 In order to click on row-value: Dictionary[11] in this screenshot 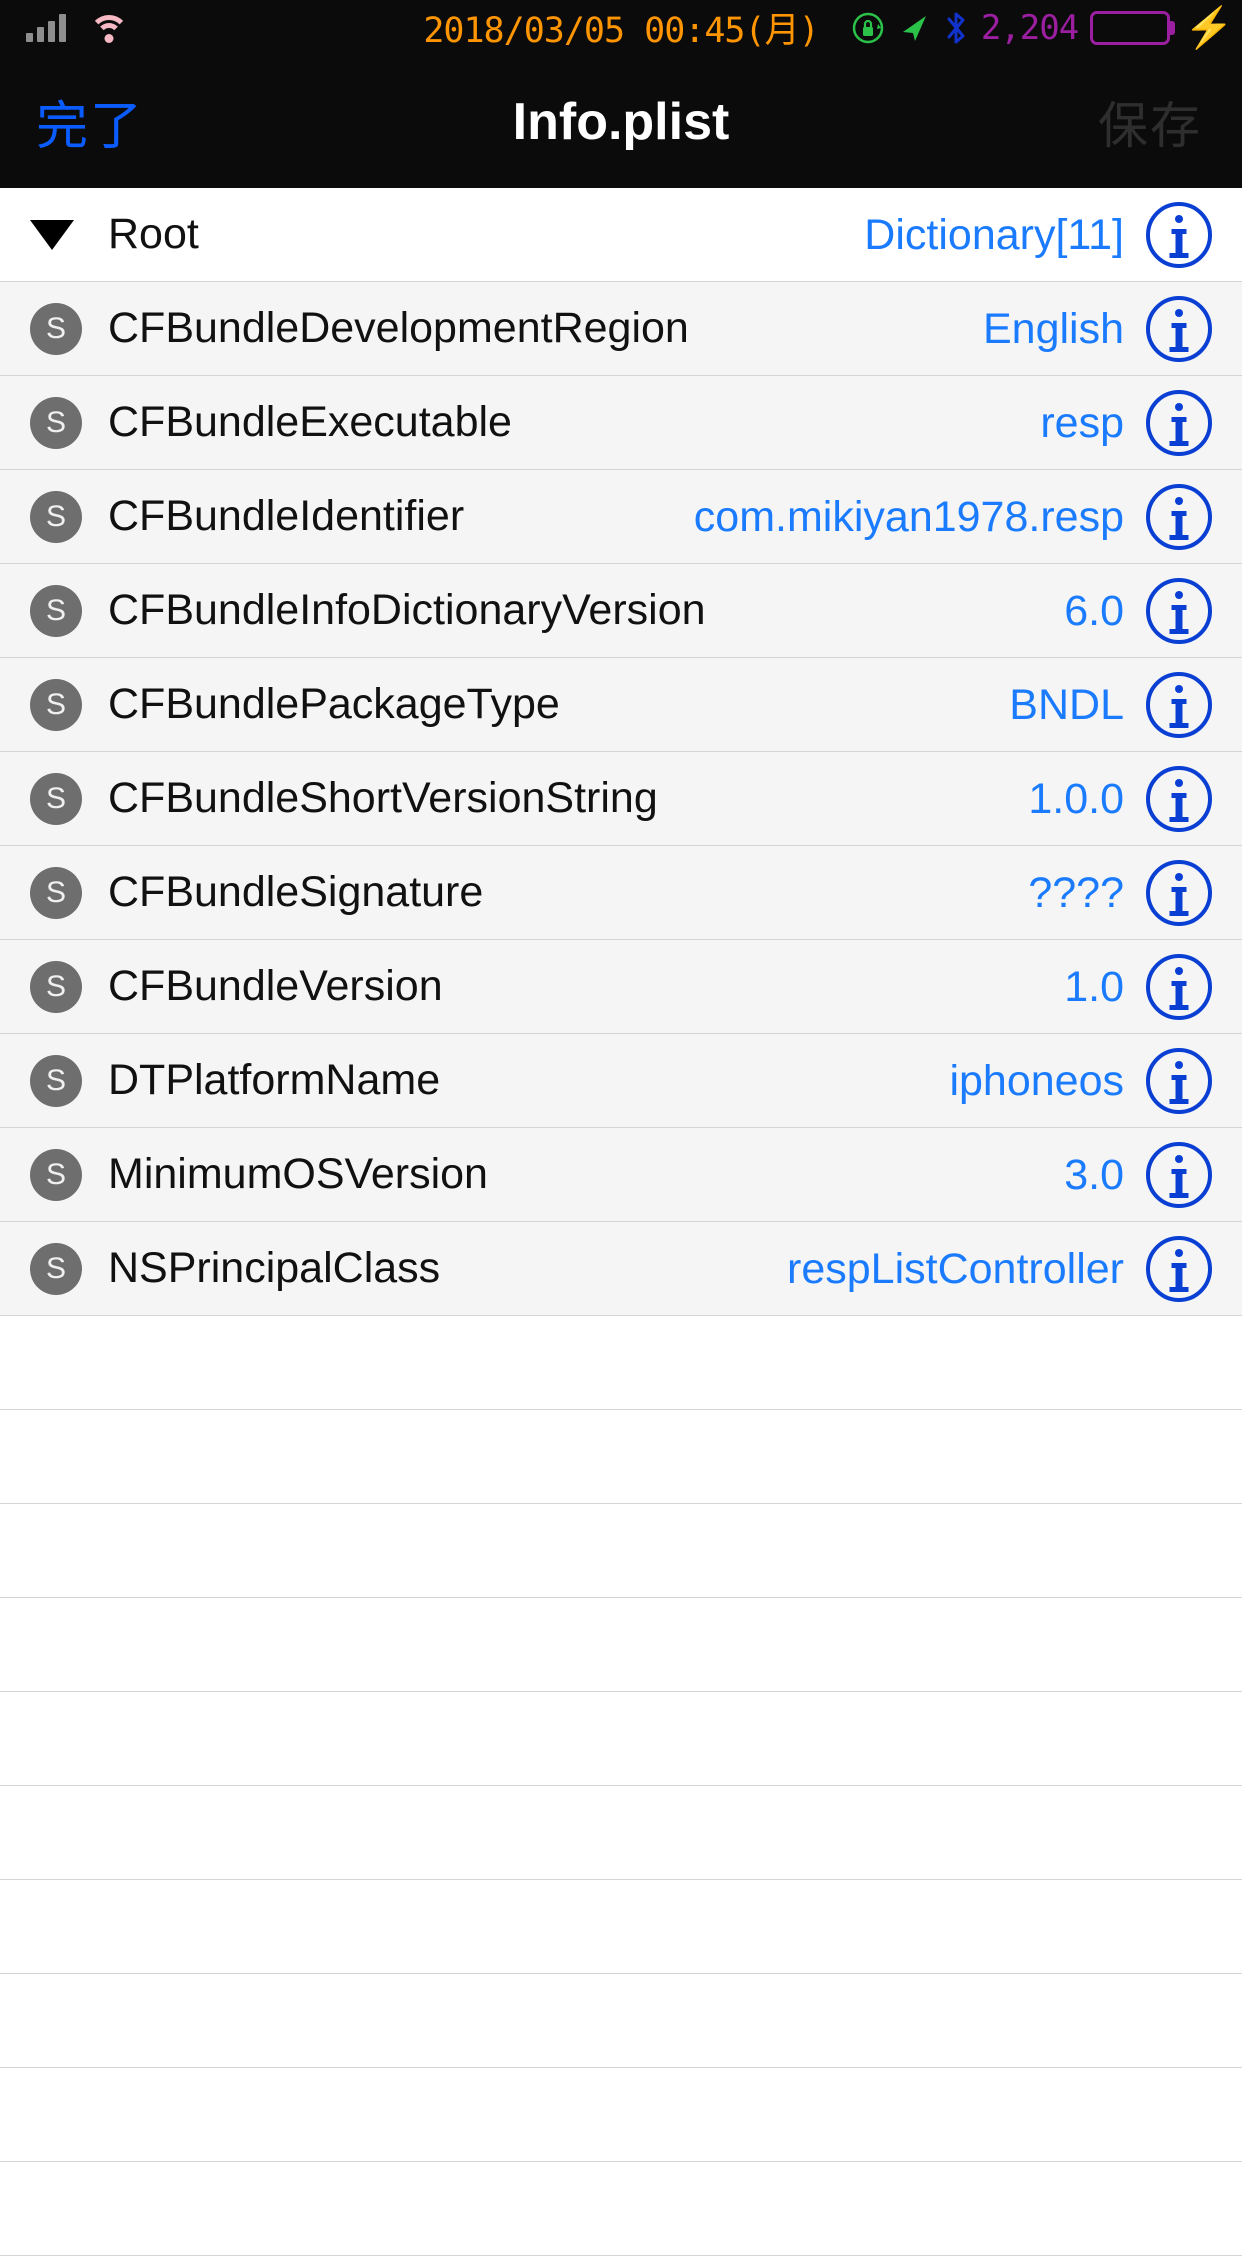, I will do `click(994, 235)`.